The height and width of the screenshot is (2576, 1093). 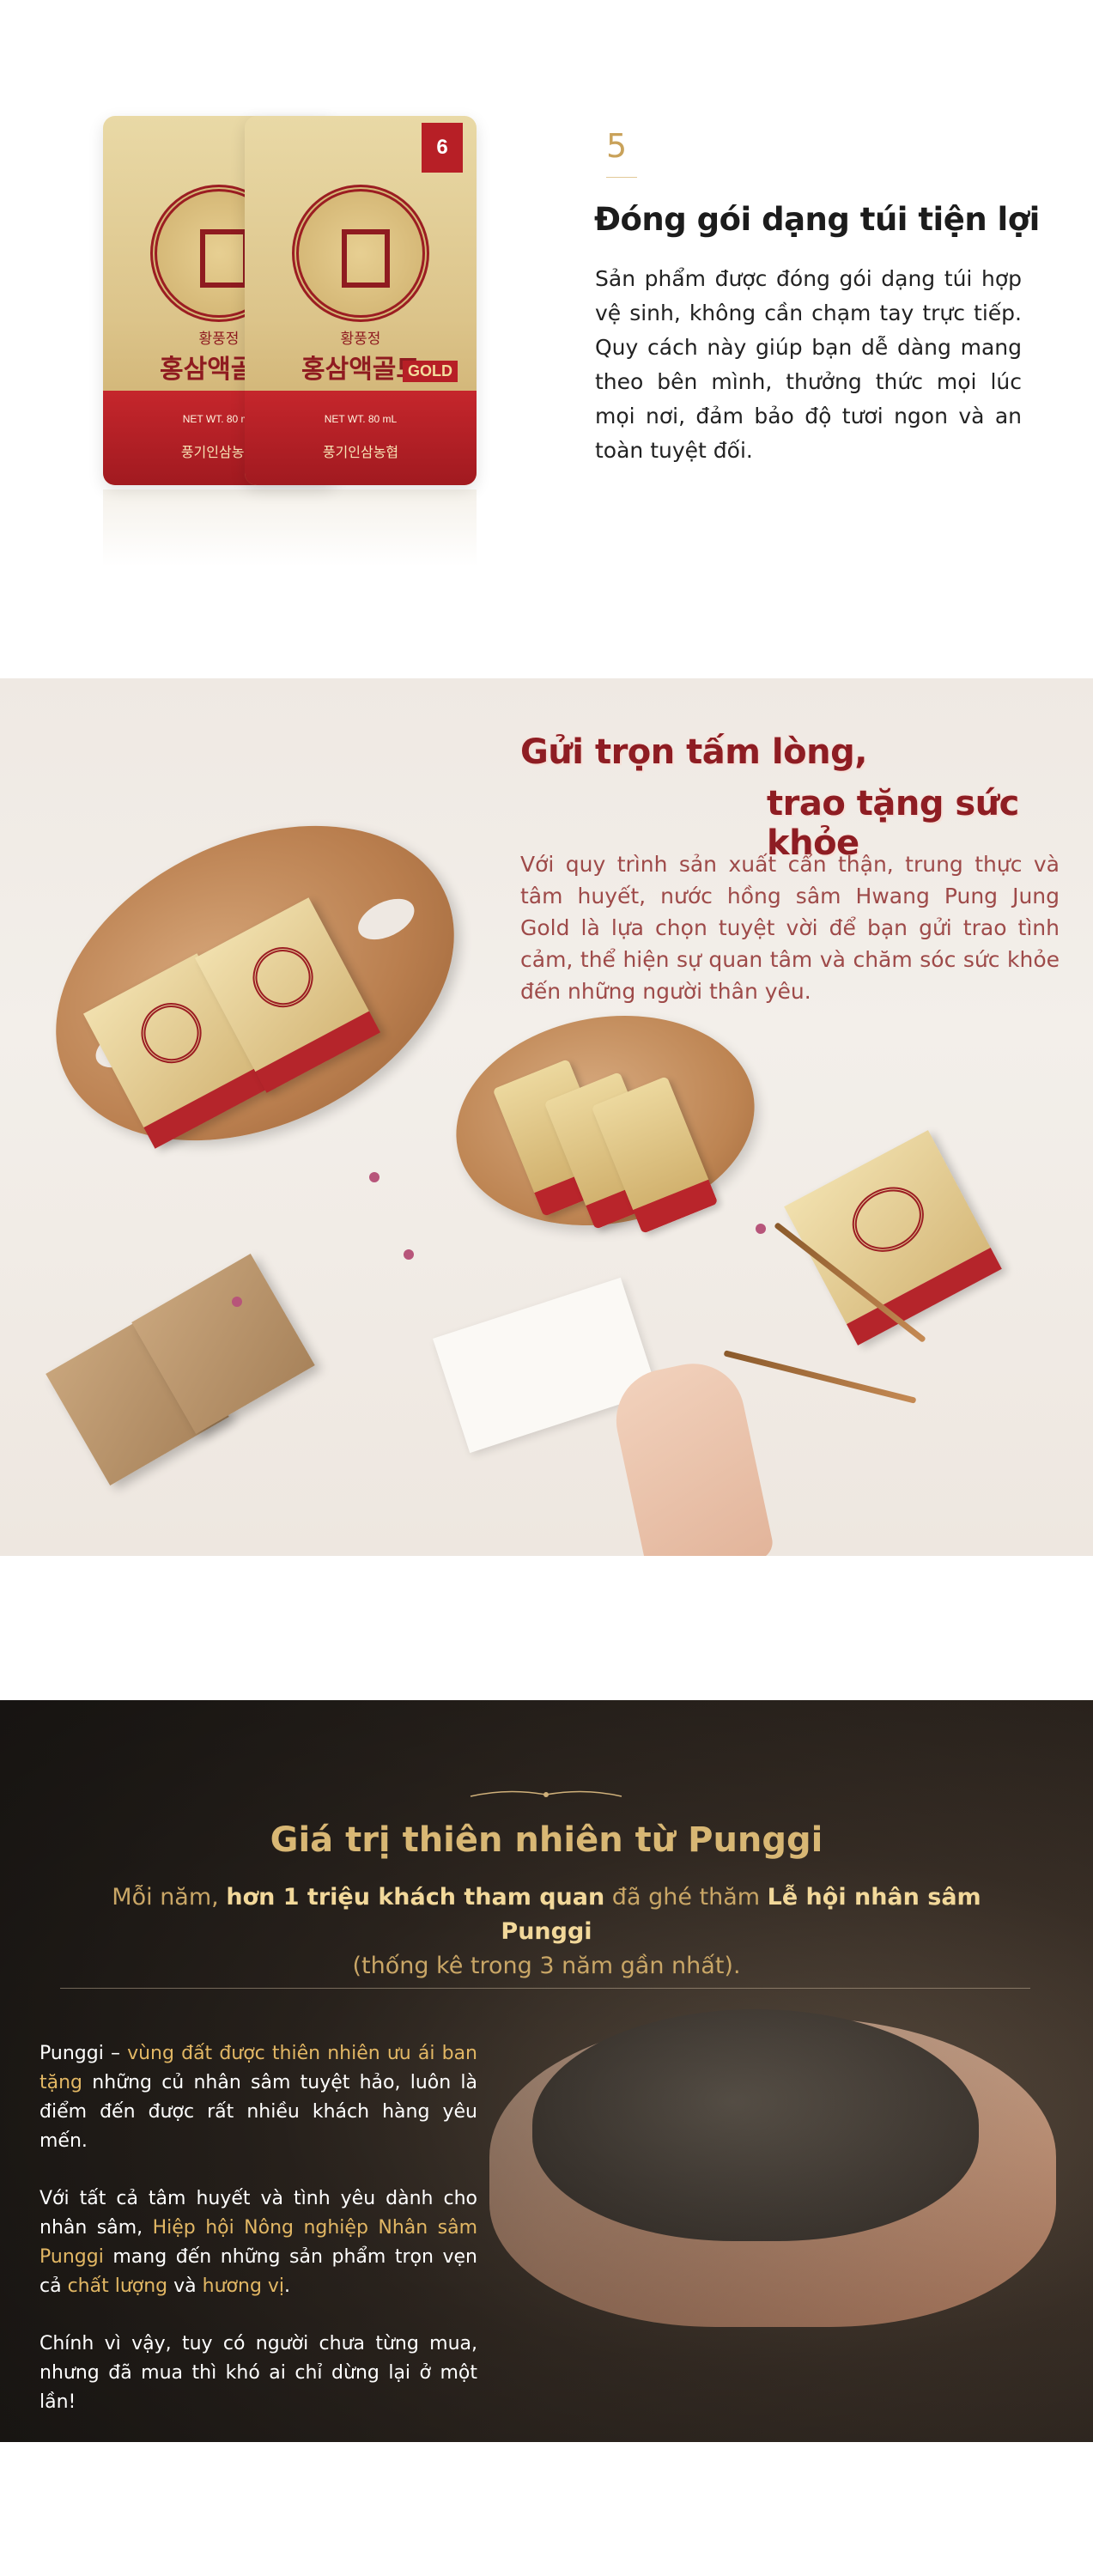 What do you see at coordinates (360, 253) in the screenshot?
I see `medallion-emblem` at bounding box center [360, 253].